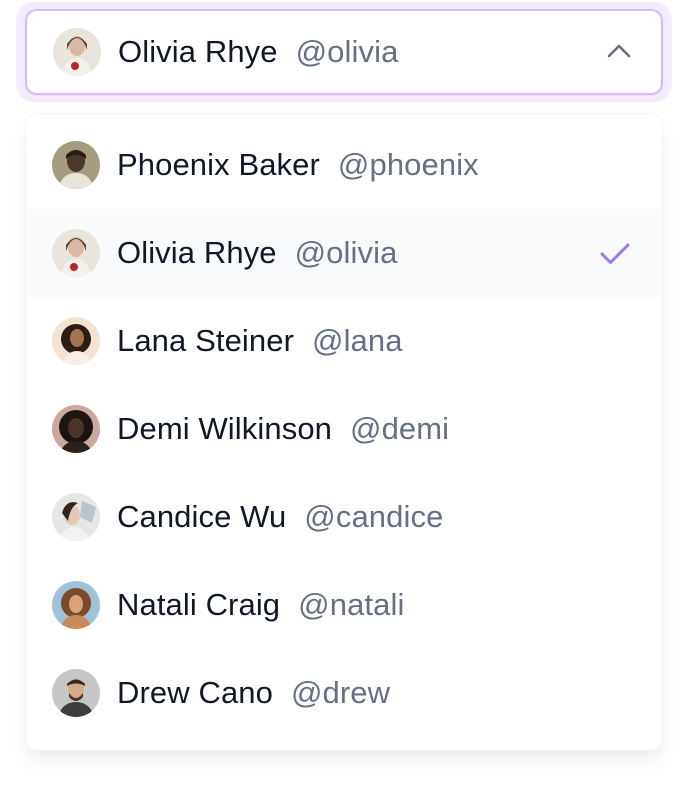 This screenshot has width=688, height=800. What do you see at coordinates (218, 164) in the screenshot?
I see `user-option-name: Phoenix Baker` at bounding box center [218, 164].